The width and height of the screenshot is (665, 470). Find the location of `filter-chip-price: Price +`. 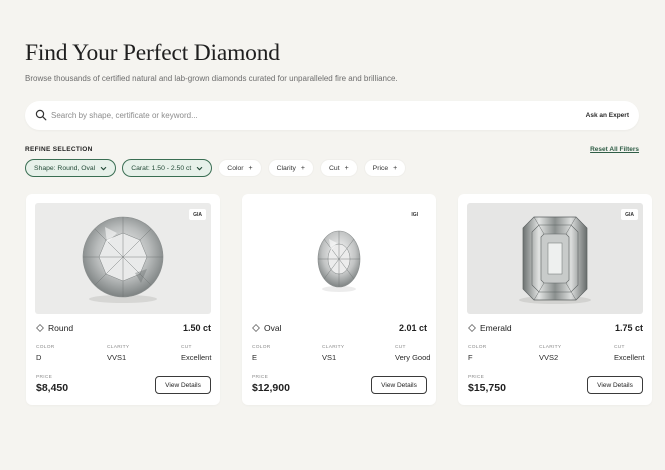

filter-chip-price: Price + is located at coordinates (385, 168).